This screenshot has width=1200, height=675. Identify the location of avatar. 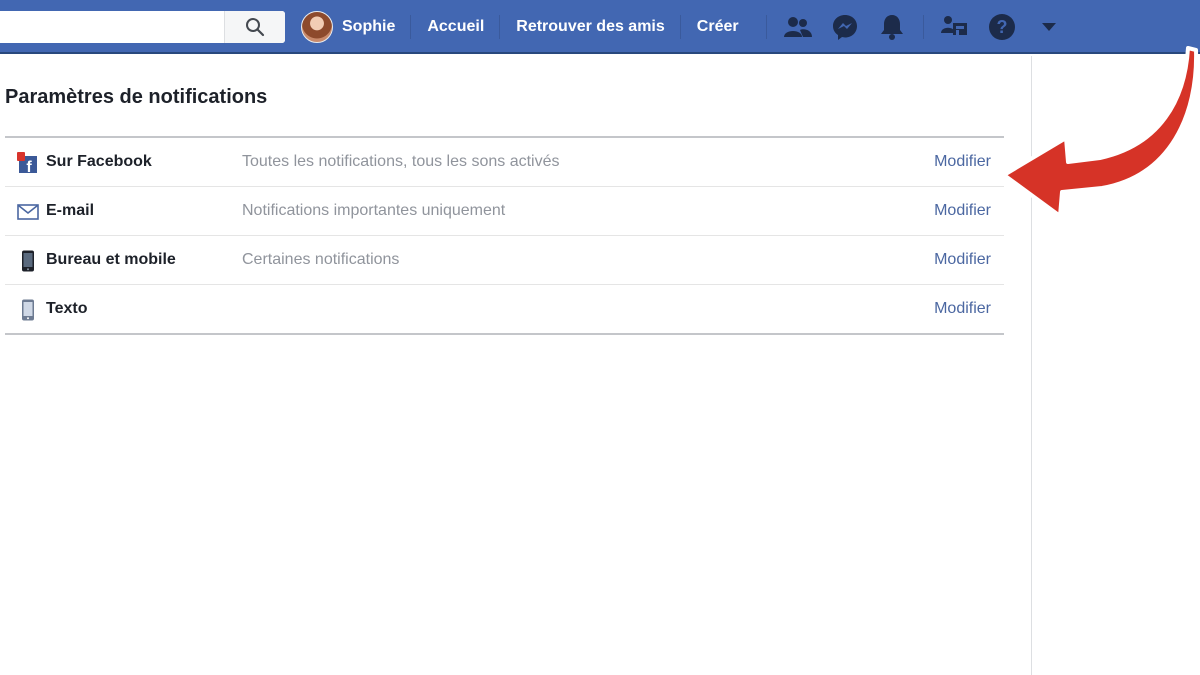
(317, 27).